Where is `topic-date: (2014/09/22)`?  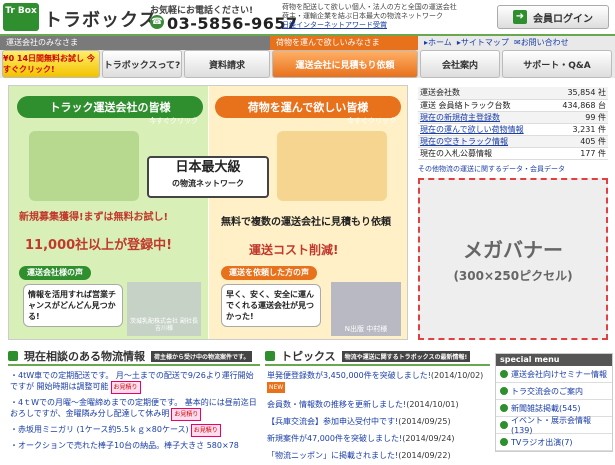
topic-date: (2014/09/22) is located at coordinates (424, 455).